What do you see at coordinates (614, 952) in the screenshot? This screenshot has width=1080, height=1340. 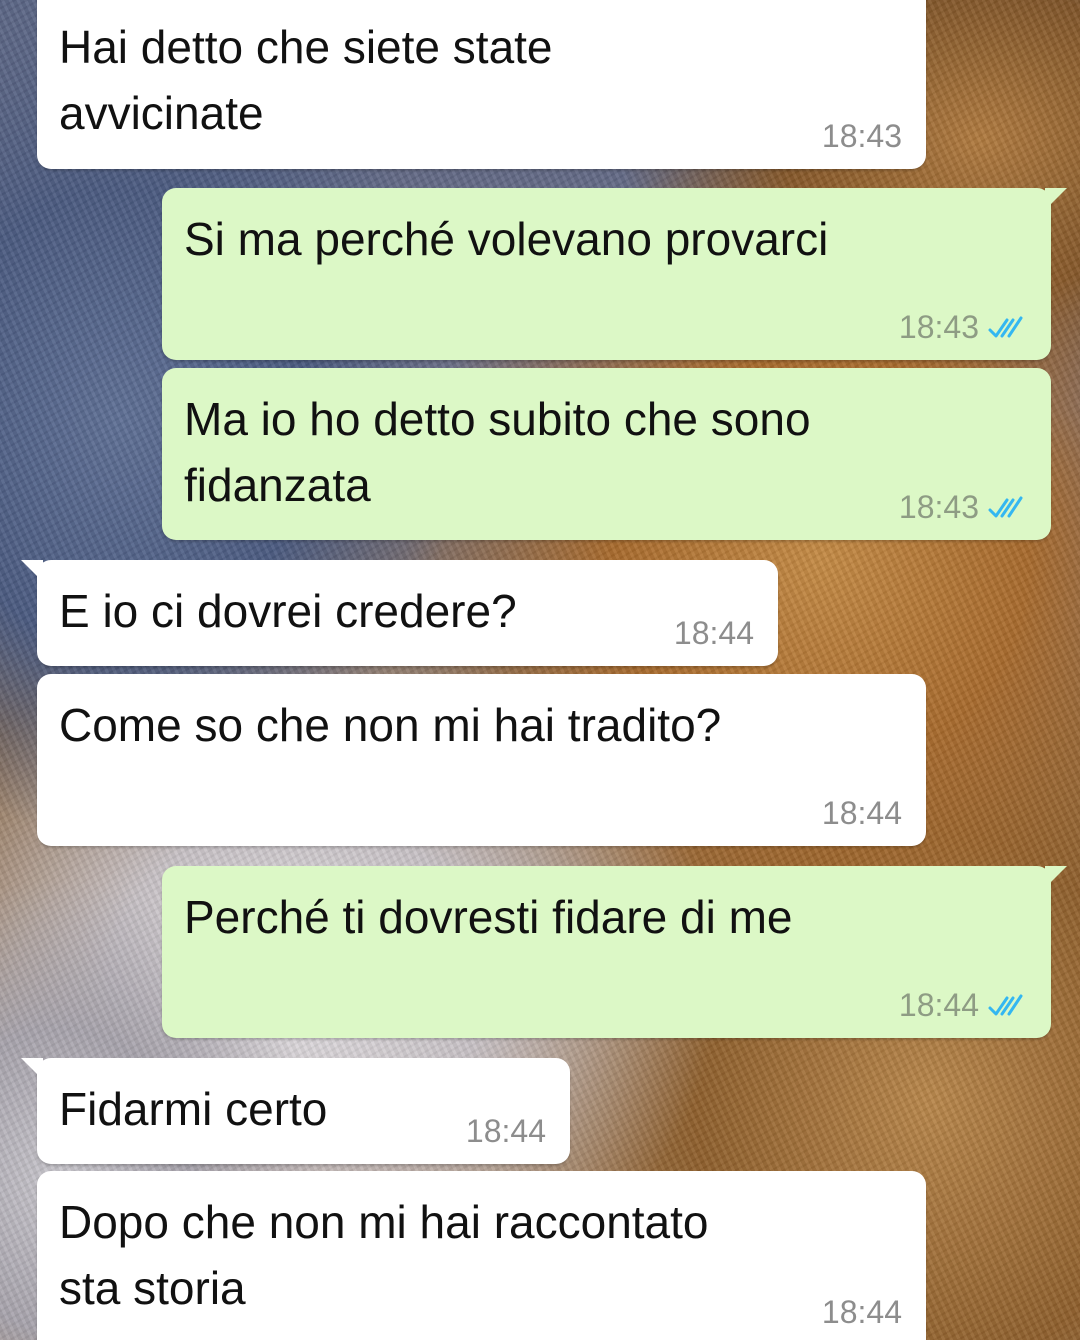 I see `message-outgoing: Perché ti dovresti fidare di me 18:44` at bounding box center [614, 952].